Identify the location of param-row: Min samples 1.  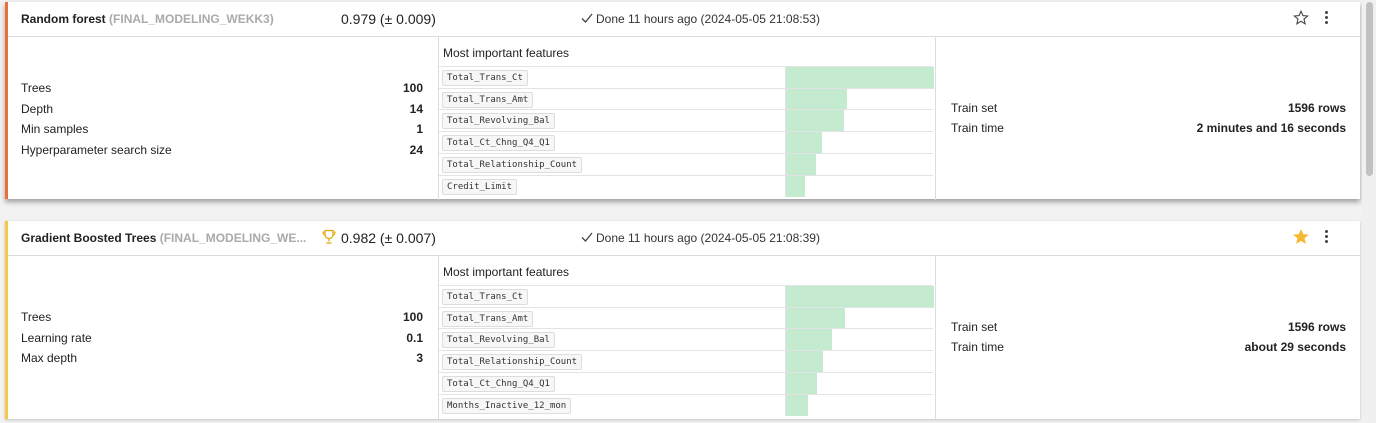
(222, 129).